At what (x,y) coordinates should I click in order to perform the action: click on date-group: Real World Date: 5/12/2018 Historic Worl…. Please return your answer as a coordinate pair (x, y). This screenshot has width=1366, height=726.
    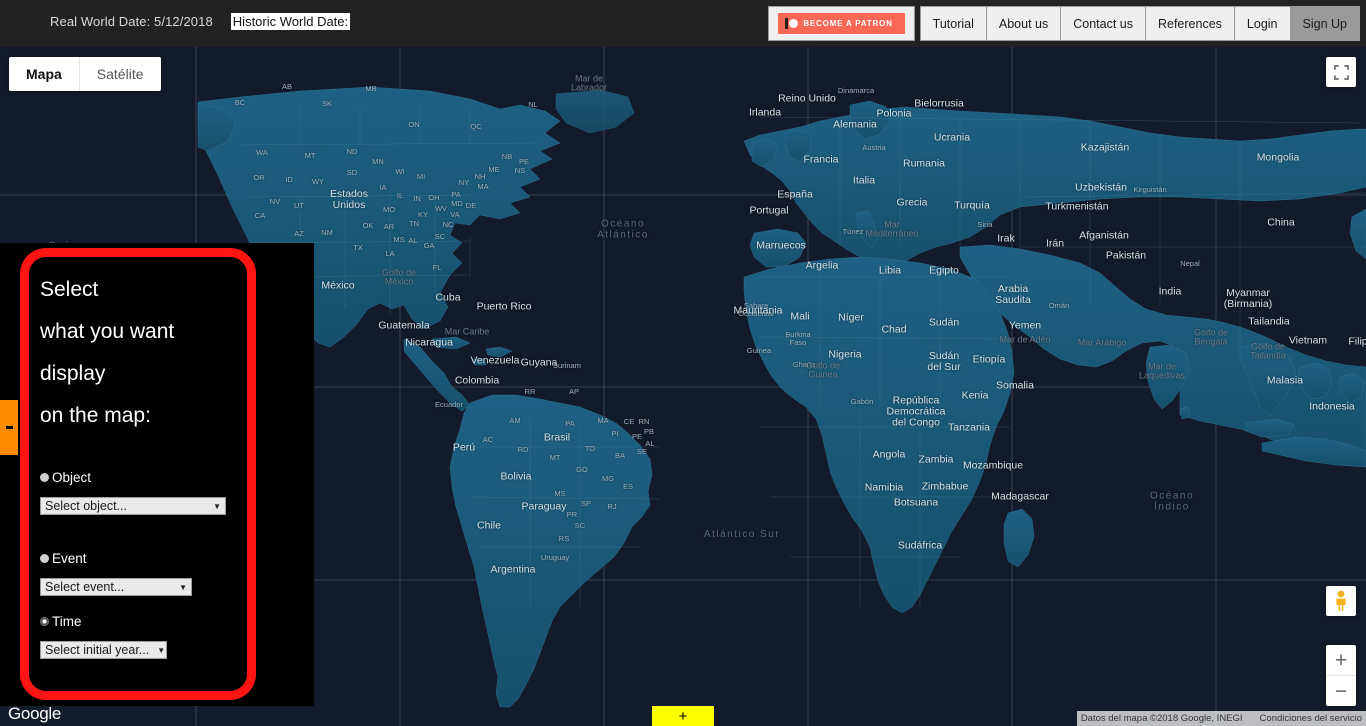
    Looking at the image, I should click on (200, 21).